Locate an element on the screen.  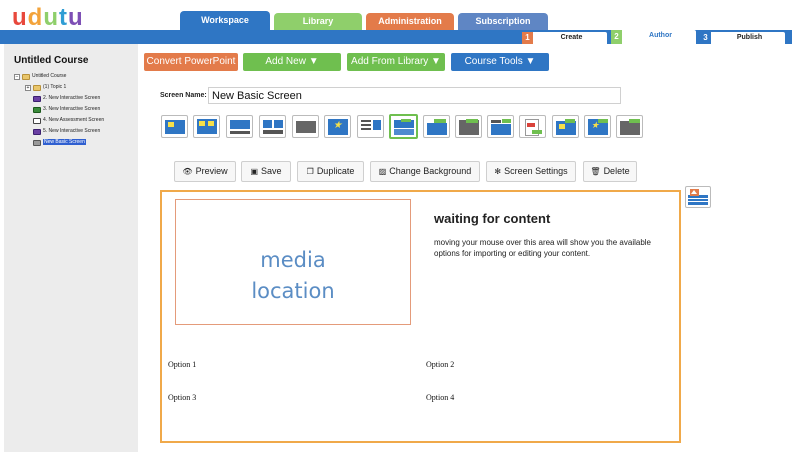
subtab-publish: 3 Publish is located at coordinates (742, 38).